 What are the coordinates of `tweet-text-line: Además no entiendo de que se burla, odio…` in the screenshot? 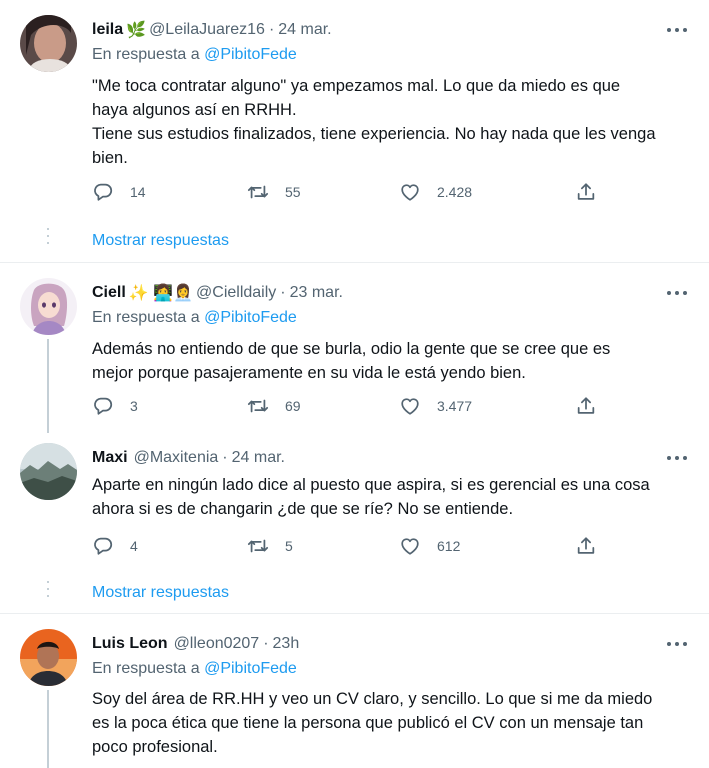 It's located at (351, 349).